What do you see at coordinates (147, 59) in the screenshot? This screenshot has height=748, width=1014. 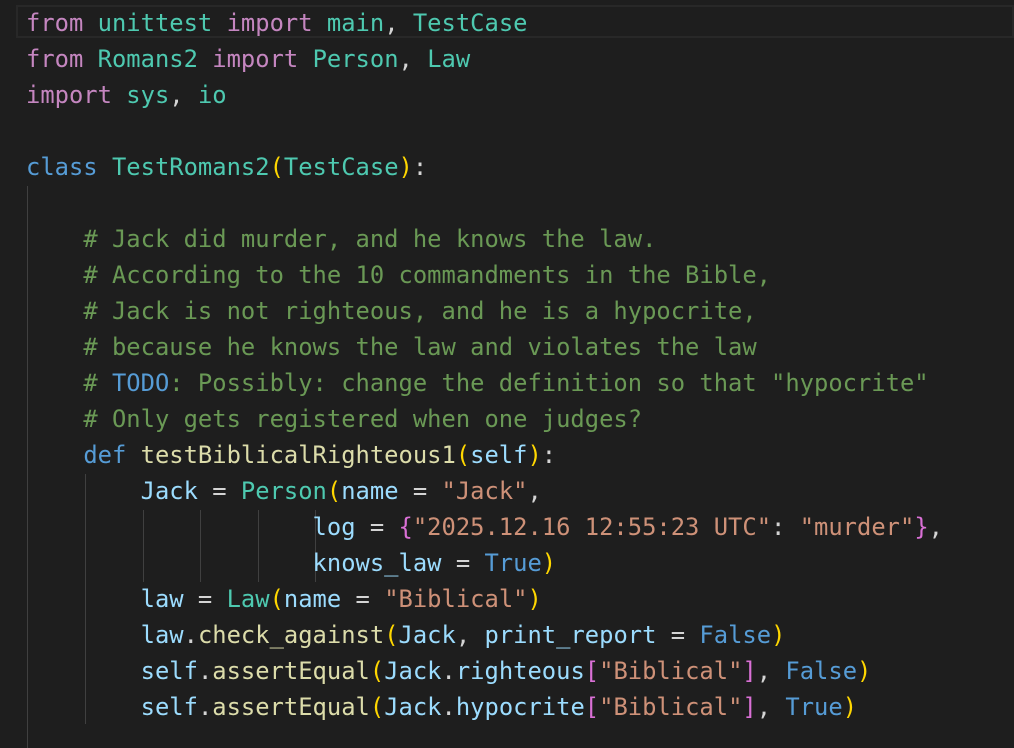 I see `code-token: Romans2` at bounding box center [147, 59].